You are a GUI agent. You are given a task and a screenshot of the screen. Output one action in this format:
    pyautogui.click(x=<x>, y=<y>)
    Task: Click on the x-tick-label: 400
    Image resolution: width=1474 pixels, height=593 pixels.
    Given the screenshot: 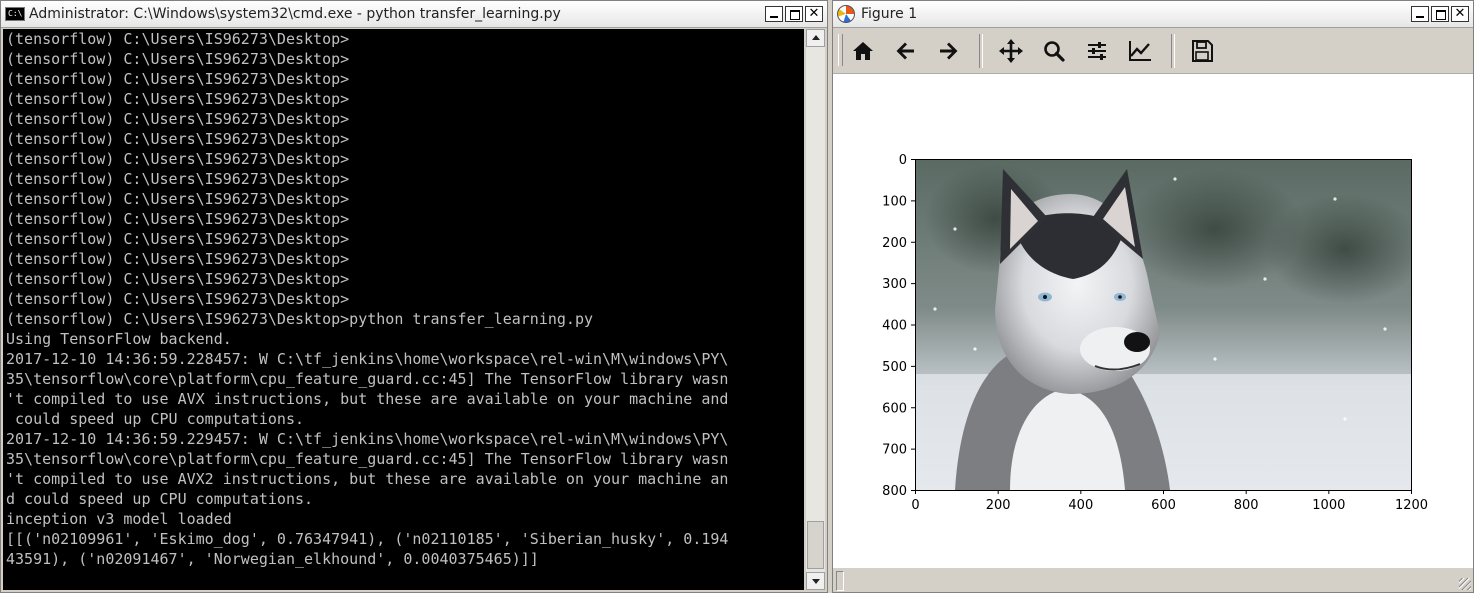 What is the action you would take?
    pyautogui.click(x=1080, y=505)
    